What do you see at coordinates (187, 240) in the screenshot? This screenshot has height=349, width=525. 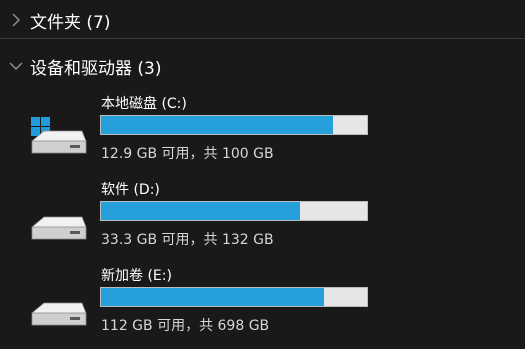 I see `drive-free-space: 33.3 GB 可用，共 132 GB` at bounding box center [187, 240].